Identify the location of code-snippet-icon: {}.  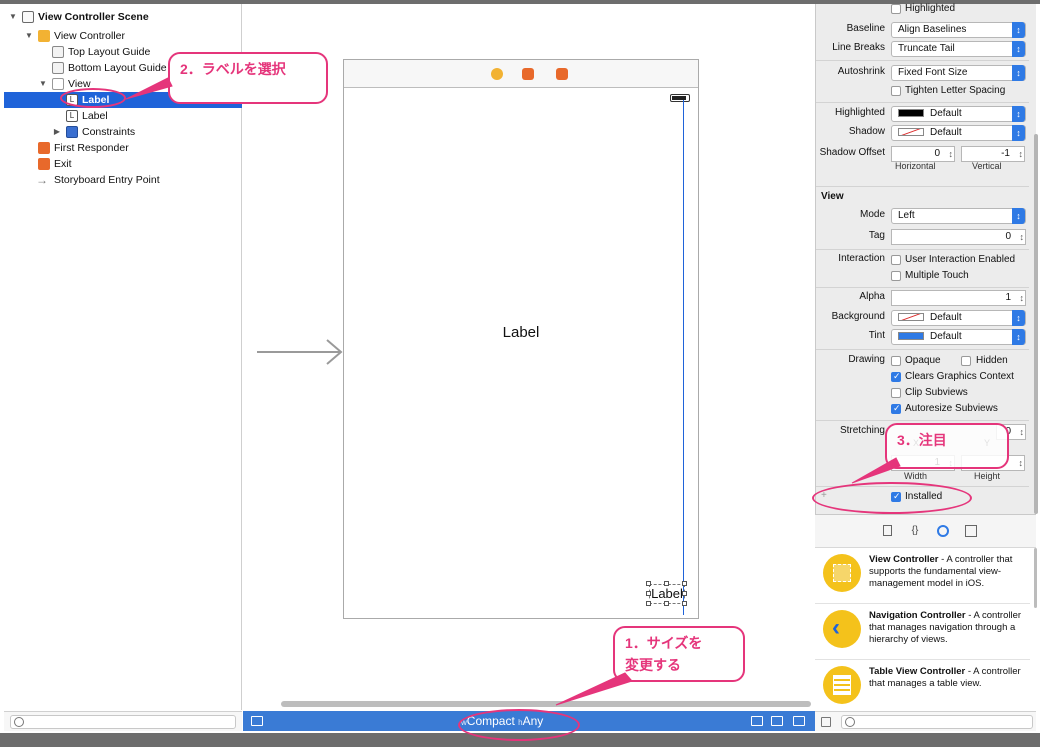
(915, 531).